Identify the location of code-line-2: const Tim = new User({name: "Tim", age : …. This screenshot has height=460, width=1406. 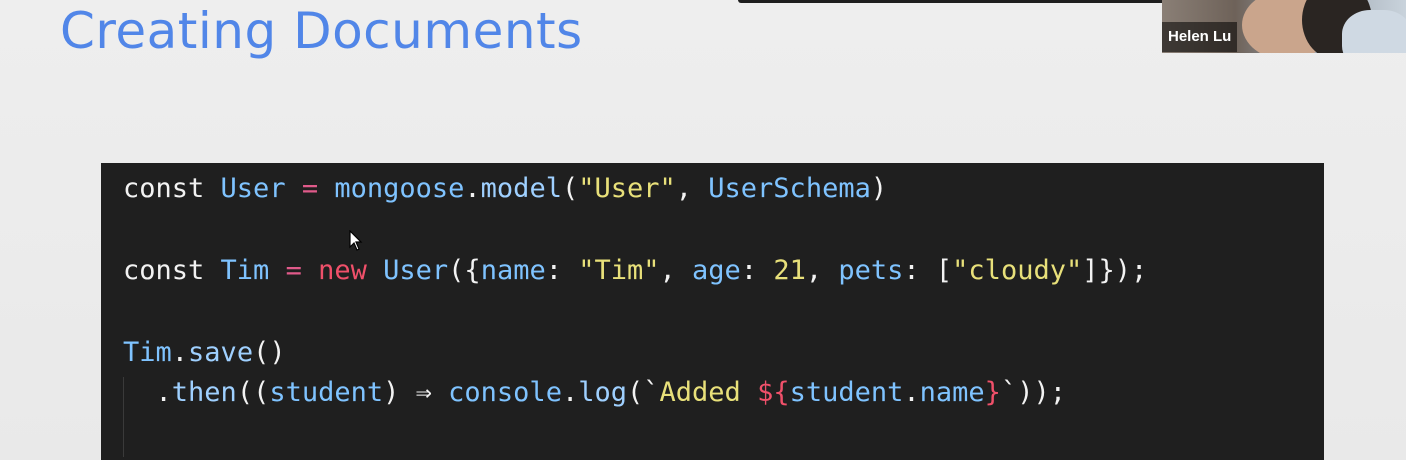
(635, 270).